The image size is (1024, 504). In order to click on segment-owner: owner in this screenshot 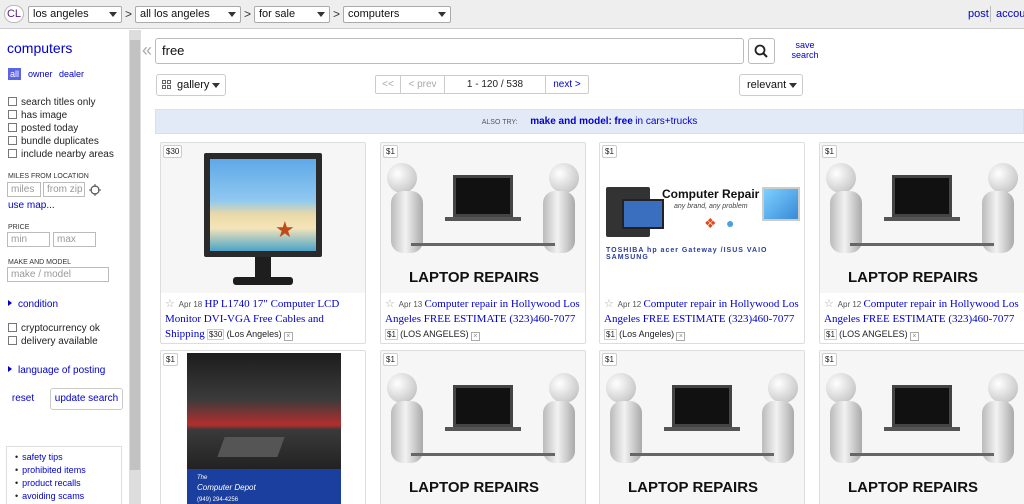, I will do `click(40, 74)`.